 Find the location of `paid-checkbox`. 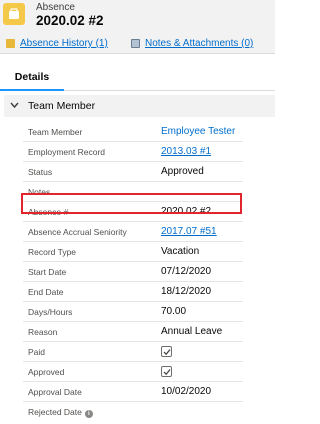

paid-checkbox is located at coordinates (166, 351).